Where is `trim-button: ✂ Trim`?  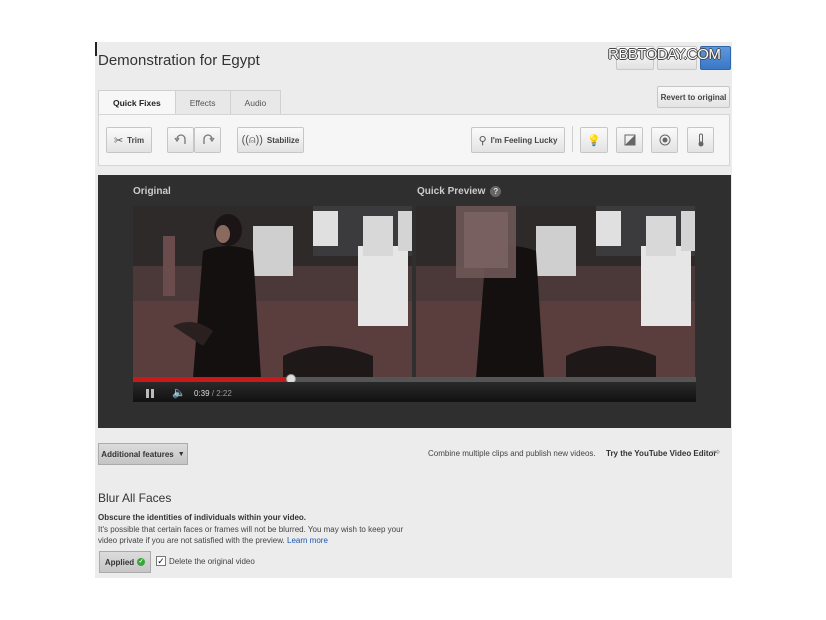 trim-button: ✂ Trim is located at coordinates (129, 140).